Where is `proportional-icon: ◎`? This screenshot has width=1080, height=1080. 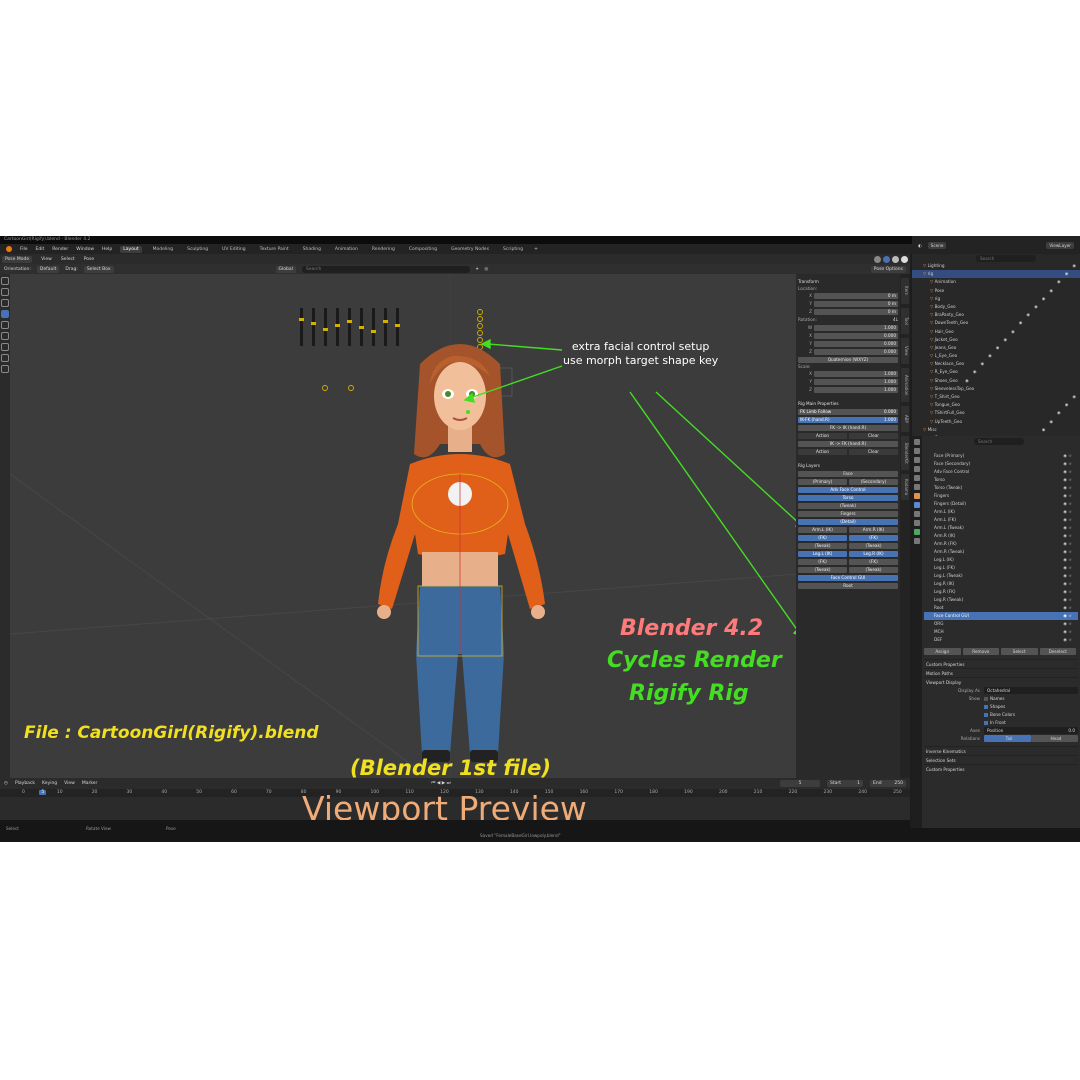
proportional-icon: ◎ is located at coordinates (486, 269).